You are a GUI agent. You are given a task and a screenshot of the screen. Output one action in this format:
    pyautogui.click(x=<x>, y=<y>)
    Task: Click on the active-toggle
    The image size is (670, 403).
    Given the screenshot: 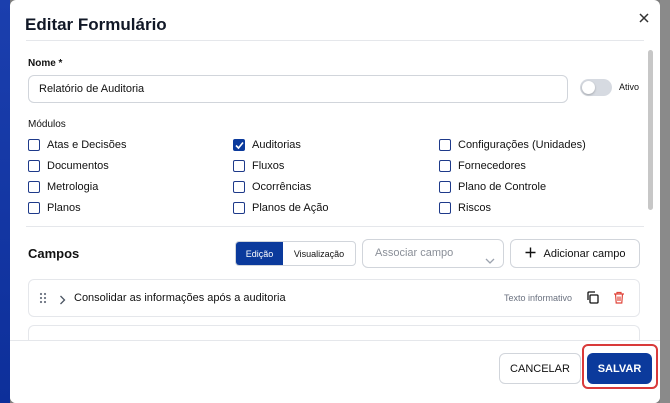 What is the action you would take?
    pyautogui.click(x=596, y=87)
    